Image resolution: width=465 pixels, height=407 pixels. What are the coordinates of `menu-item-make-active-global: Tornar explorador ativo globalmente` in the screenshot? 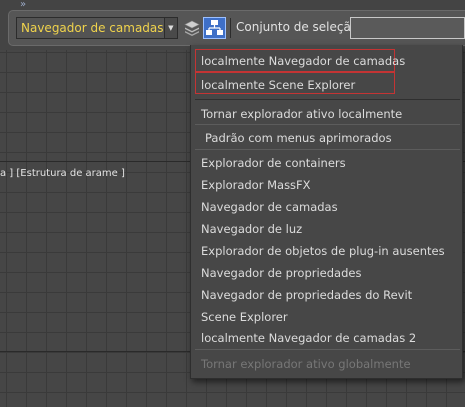 It's located at (306, 364).